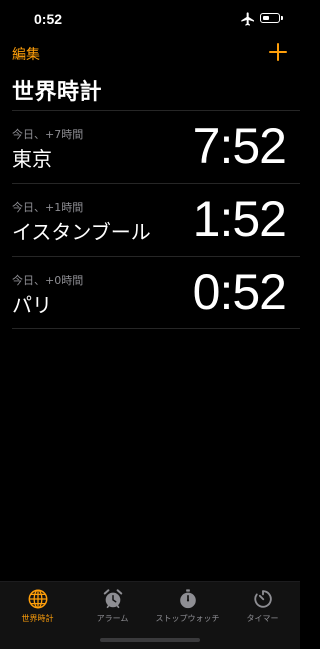 This screenshot has height=649, width=320. I want to click on clock-row-tokyo: 今日、+7時間 東京 7:52, so click(156, 146).